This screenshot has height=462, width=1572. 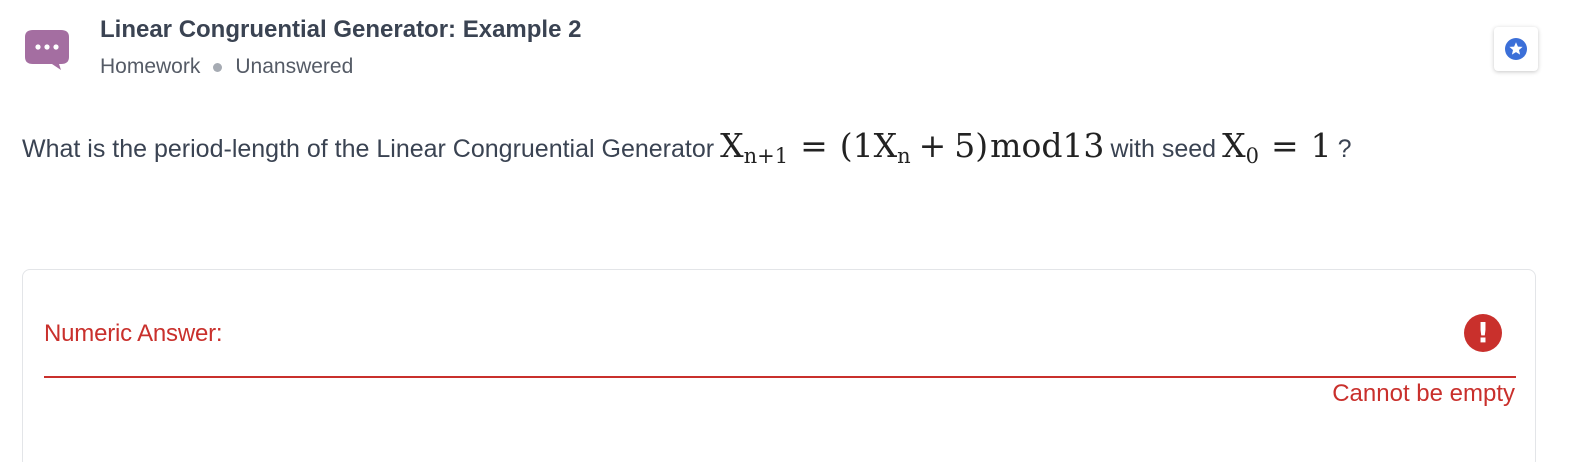 What do you see at coordinates (1344, 149) in the screenshot?
I see `question-suffix: ?` at bounding box center [1344, 149].